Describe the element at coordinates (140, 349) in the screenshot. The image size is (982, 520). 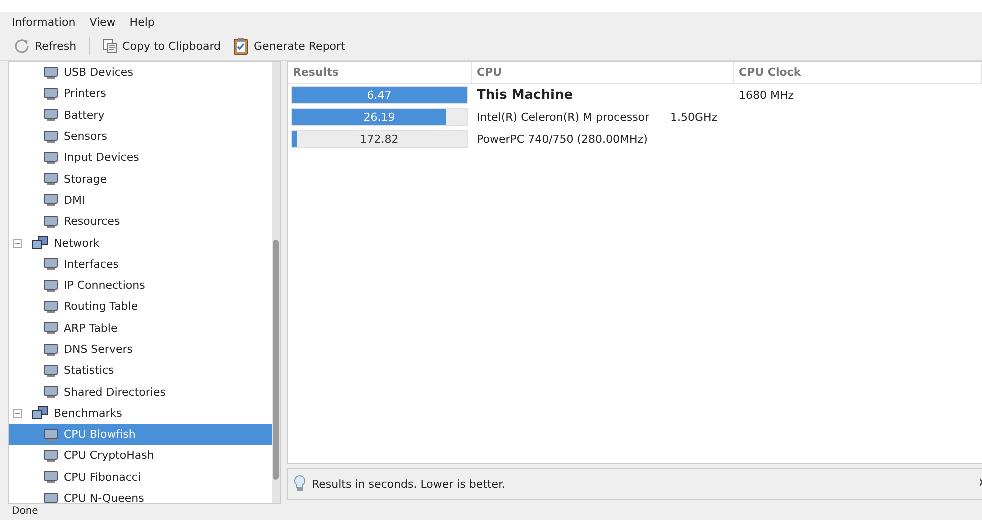
I see `tree-item: DNS Servers` at that location.